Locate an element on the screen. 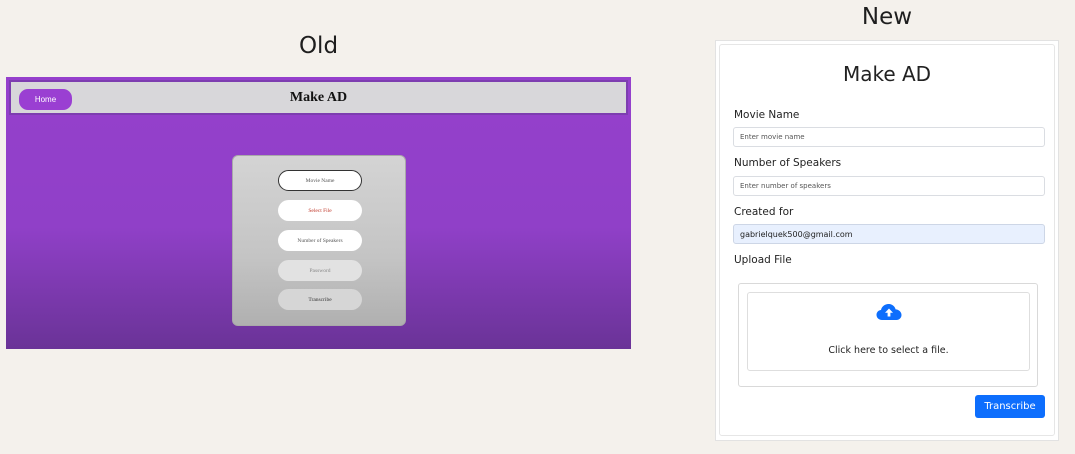  old-movie-name-placeholder: Movie Name is located at coordinates (320, 180).